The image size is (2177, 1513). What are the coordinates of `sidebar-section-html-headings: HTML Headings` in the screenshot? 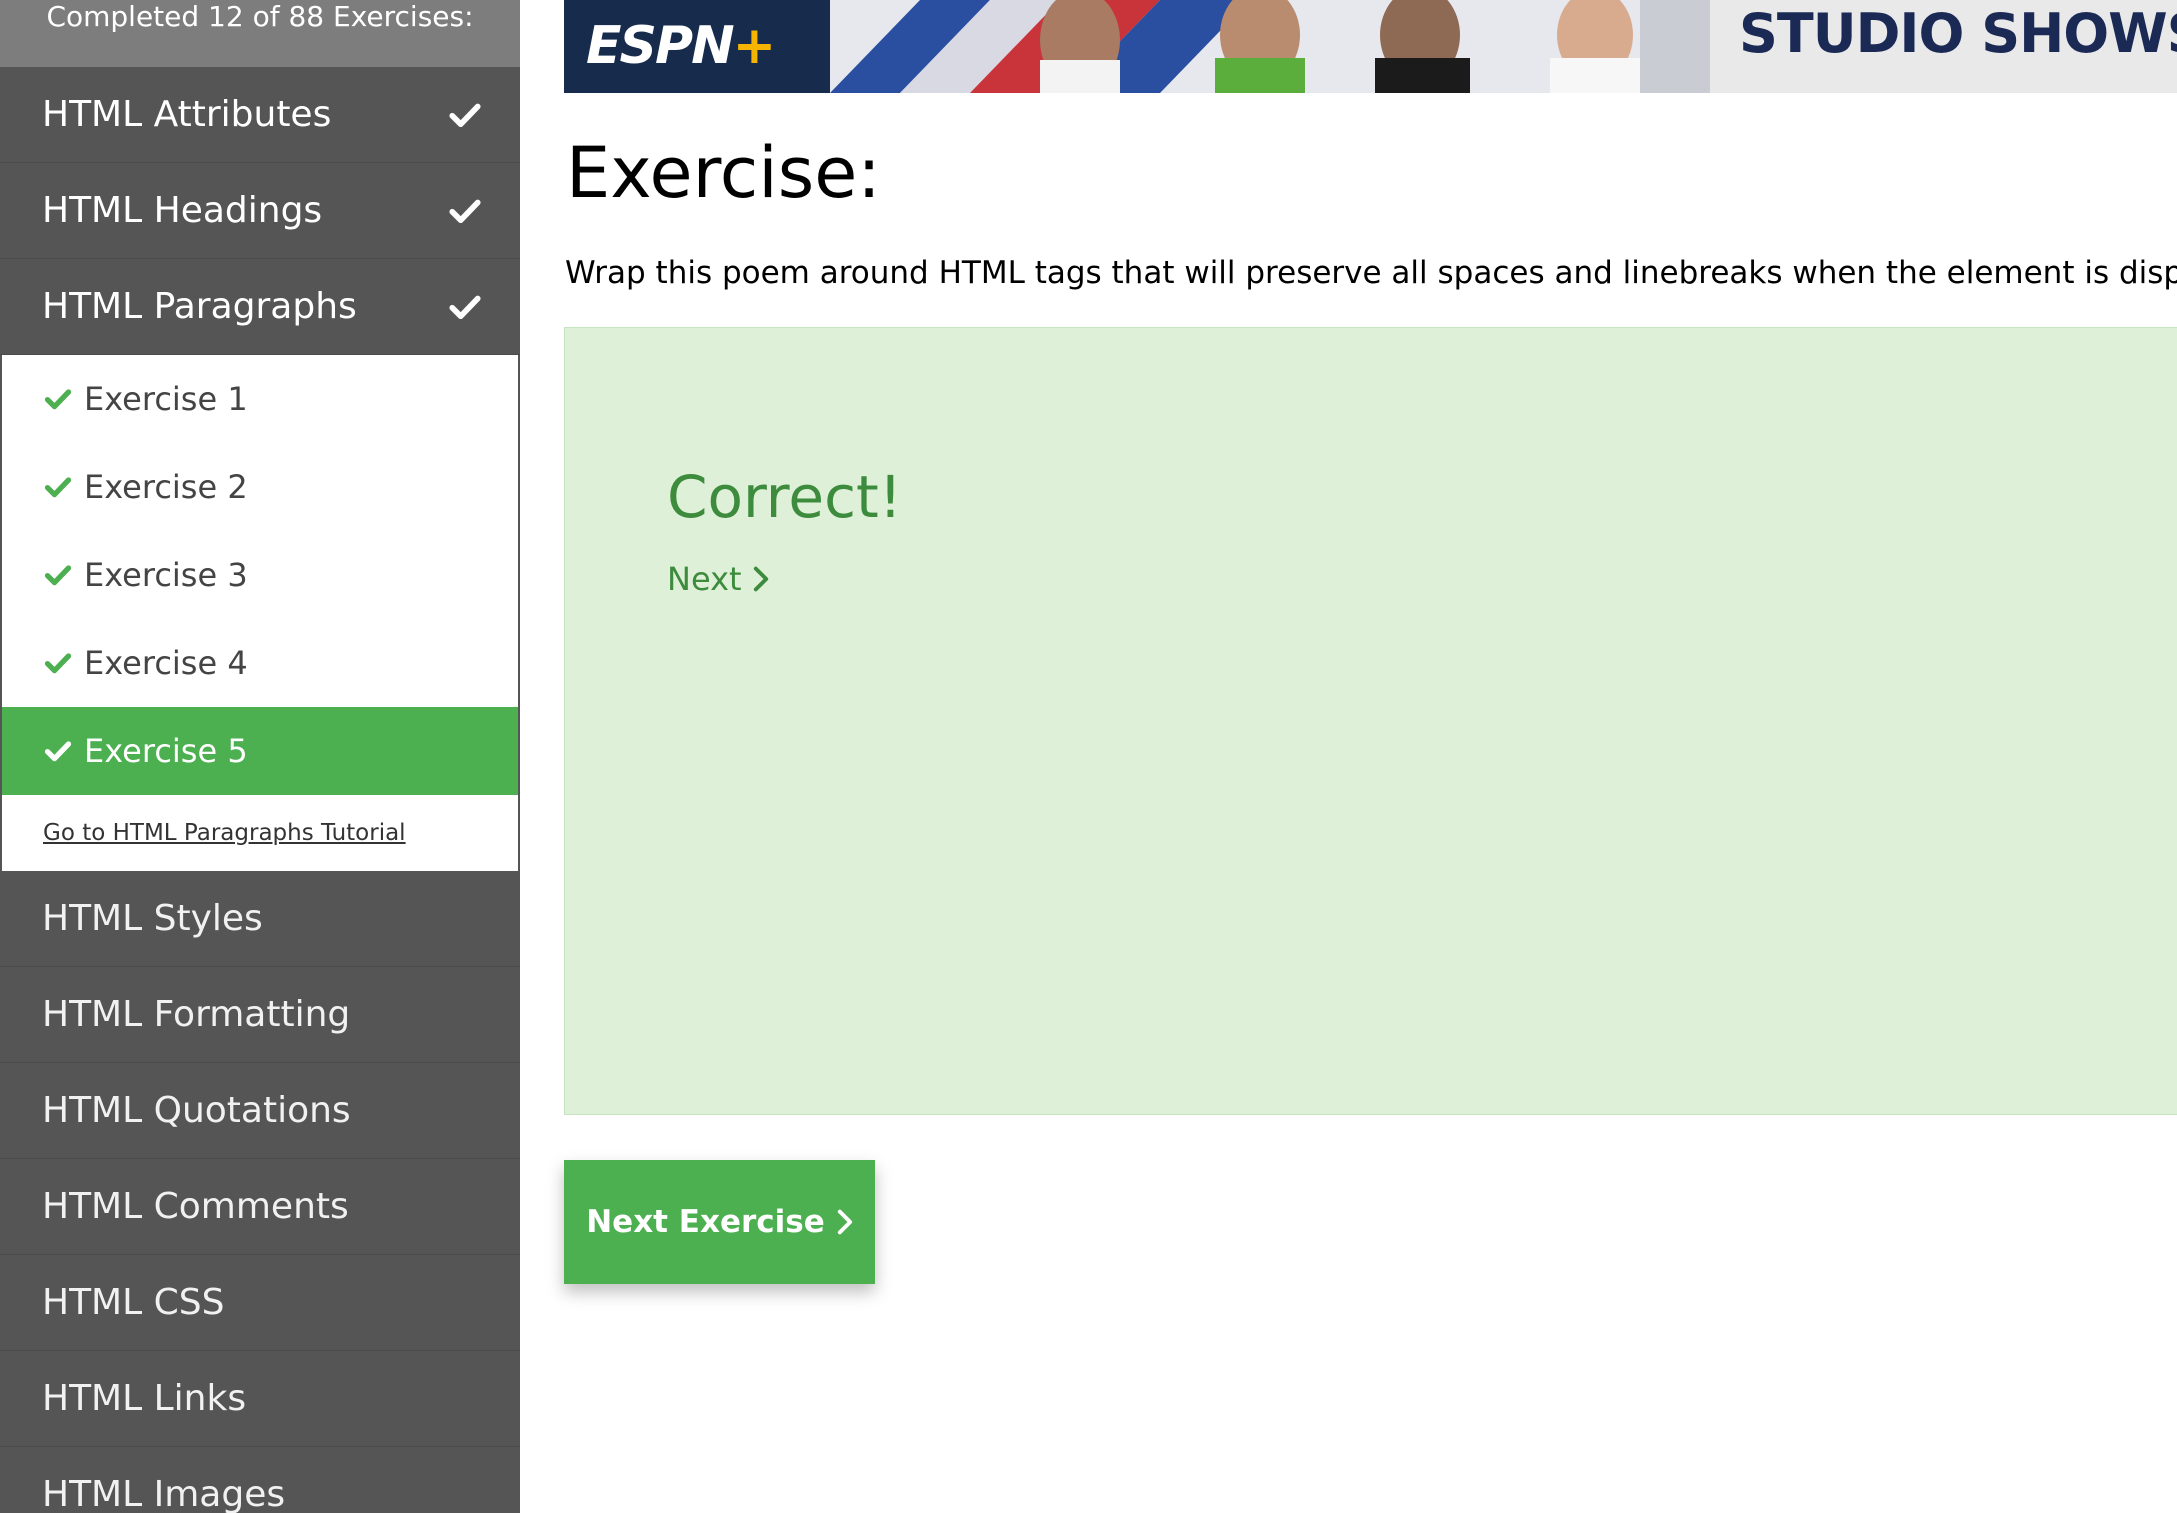 It's located at (260, 211).